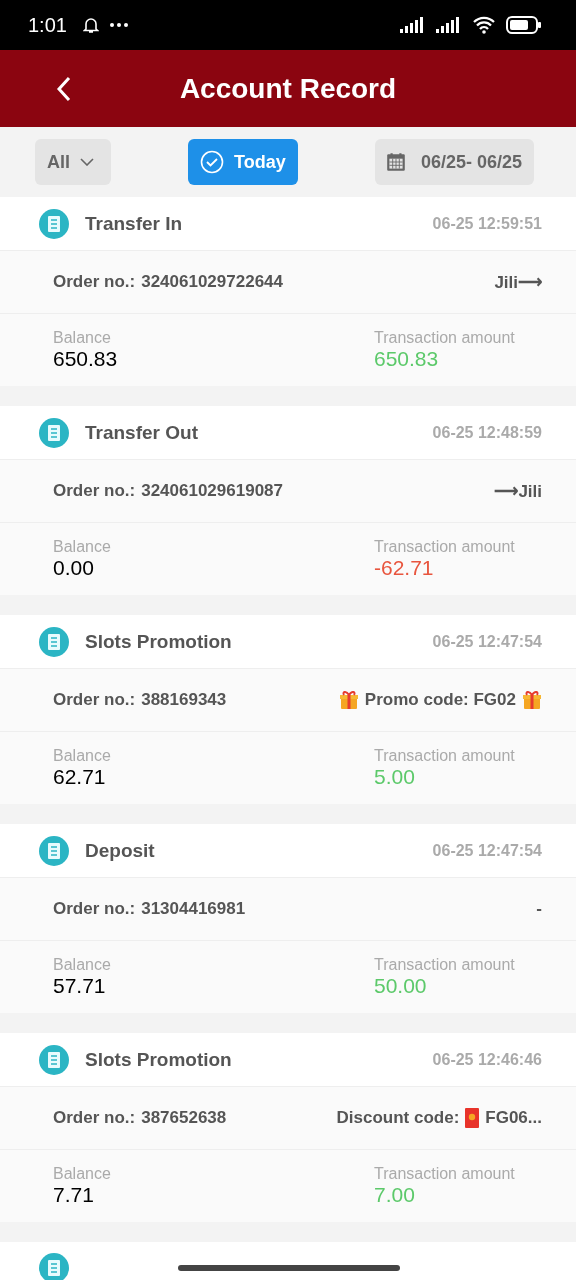 This screenshot has height=1280, width=576. I want to click on record-time: 06-25 12:59:51, so click(487, 223).